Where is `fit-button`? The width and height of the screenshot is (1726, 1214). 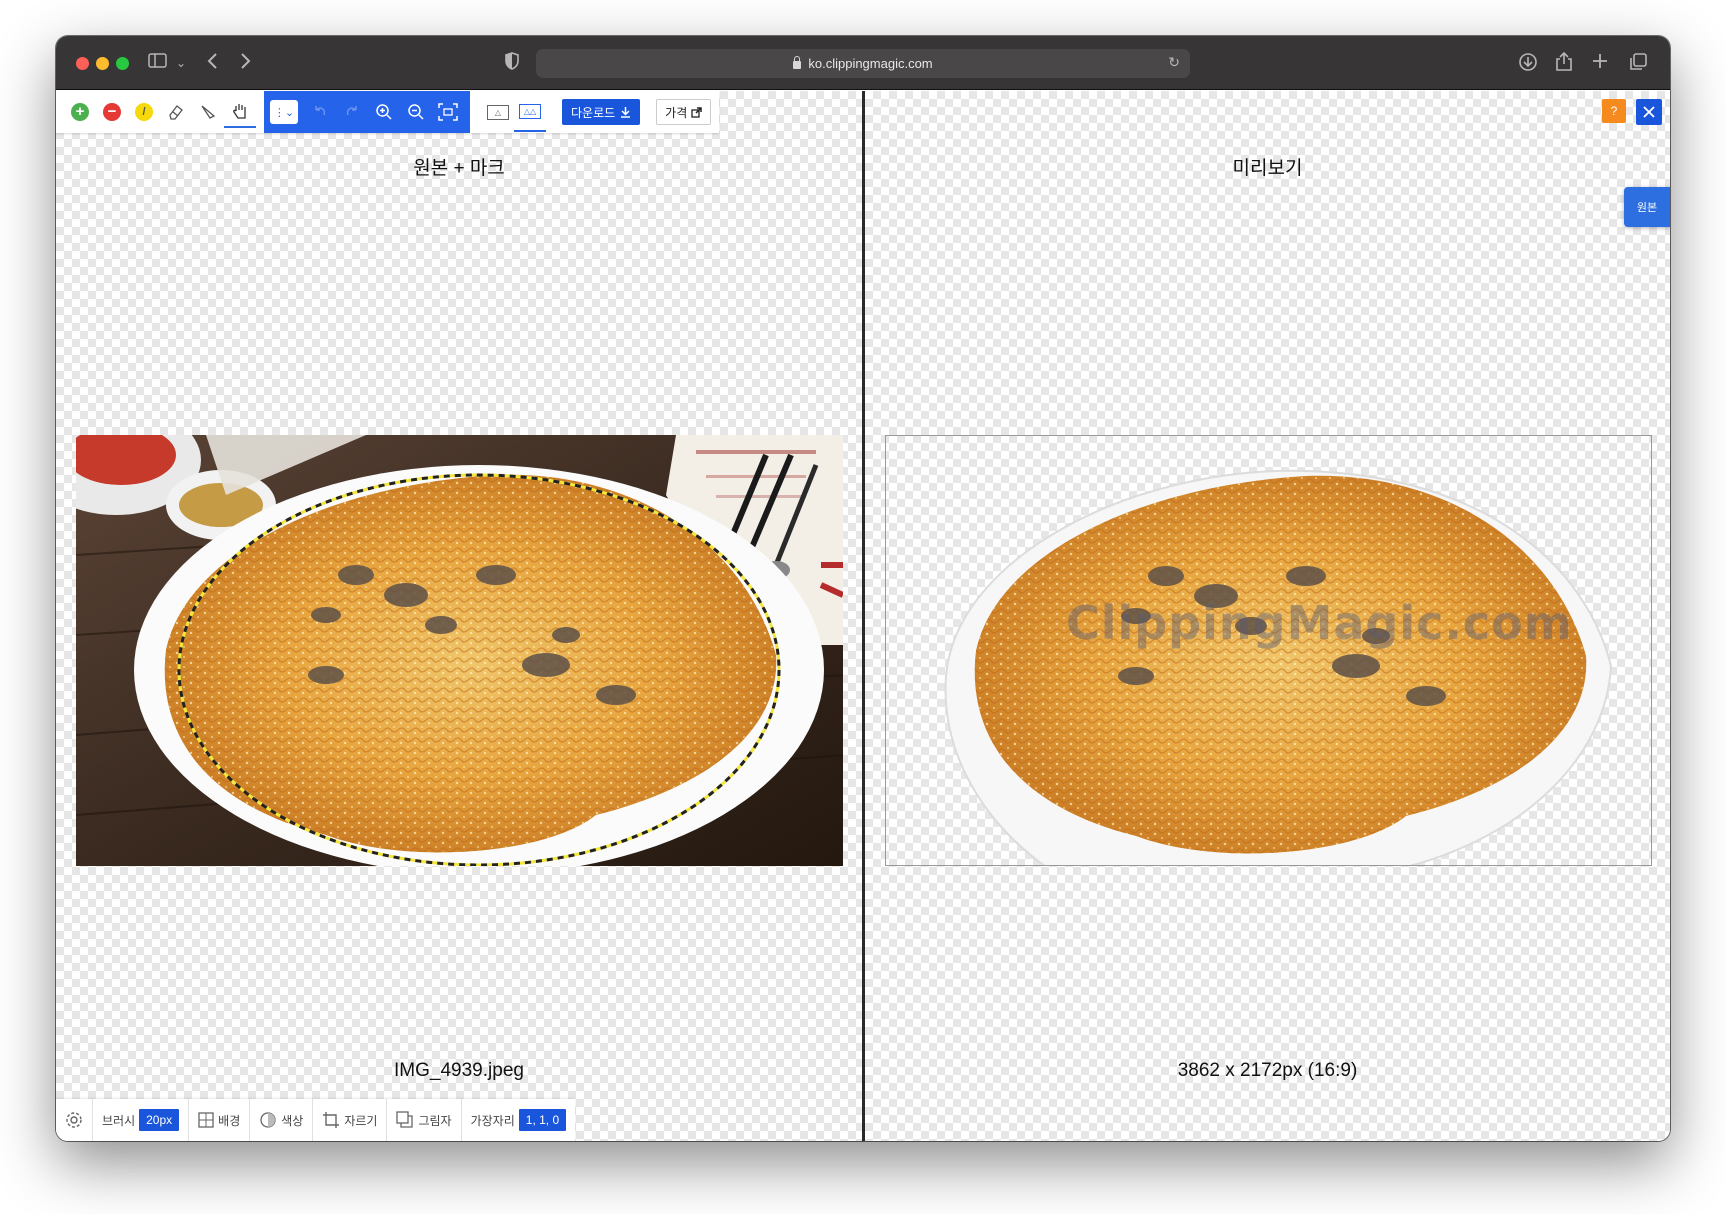 fit-button is located at coordinates (448, 112).